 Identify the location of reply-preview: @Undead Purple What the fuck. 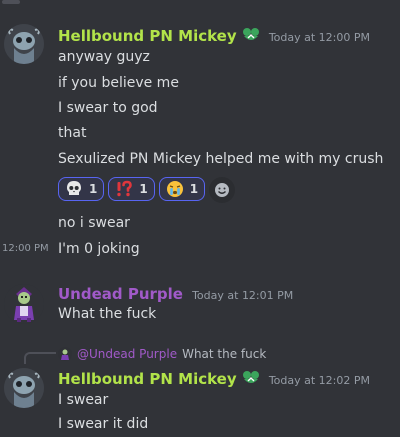
(162, 354).